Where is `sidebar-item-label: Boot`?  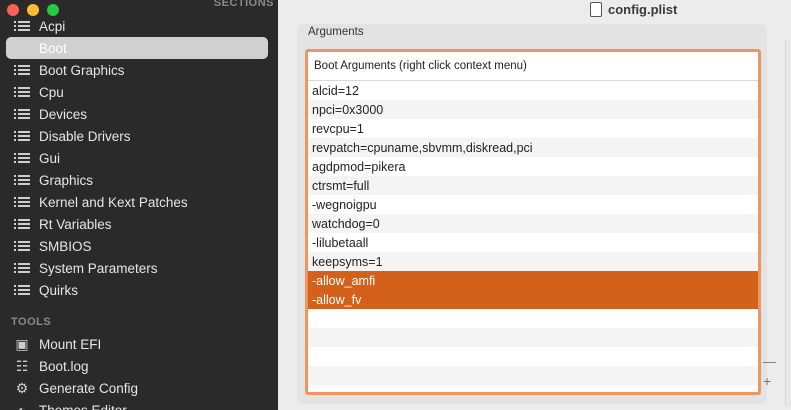
sidebar-item-label: Boot is located at coordinates (53, 48).